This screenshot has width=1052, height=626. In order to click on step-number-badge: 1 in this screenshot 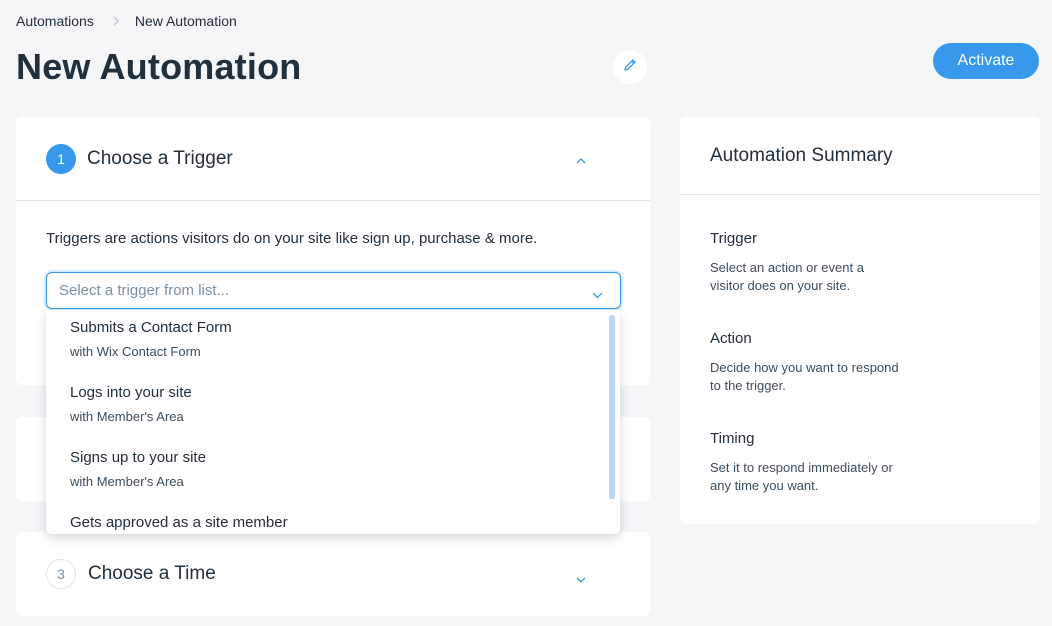, I will do `click(61, 158)`.